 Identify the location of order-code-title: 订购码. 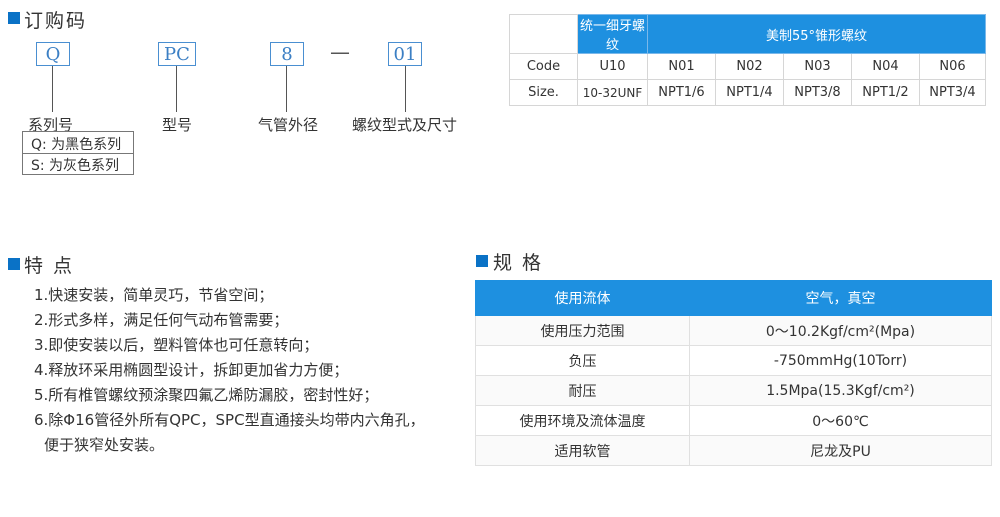
(56, 21).